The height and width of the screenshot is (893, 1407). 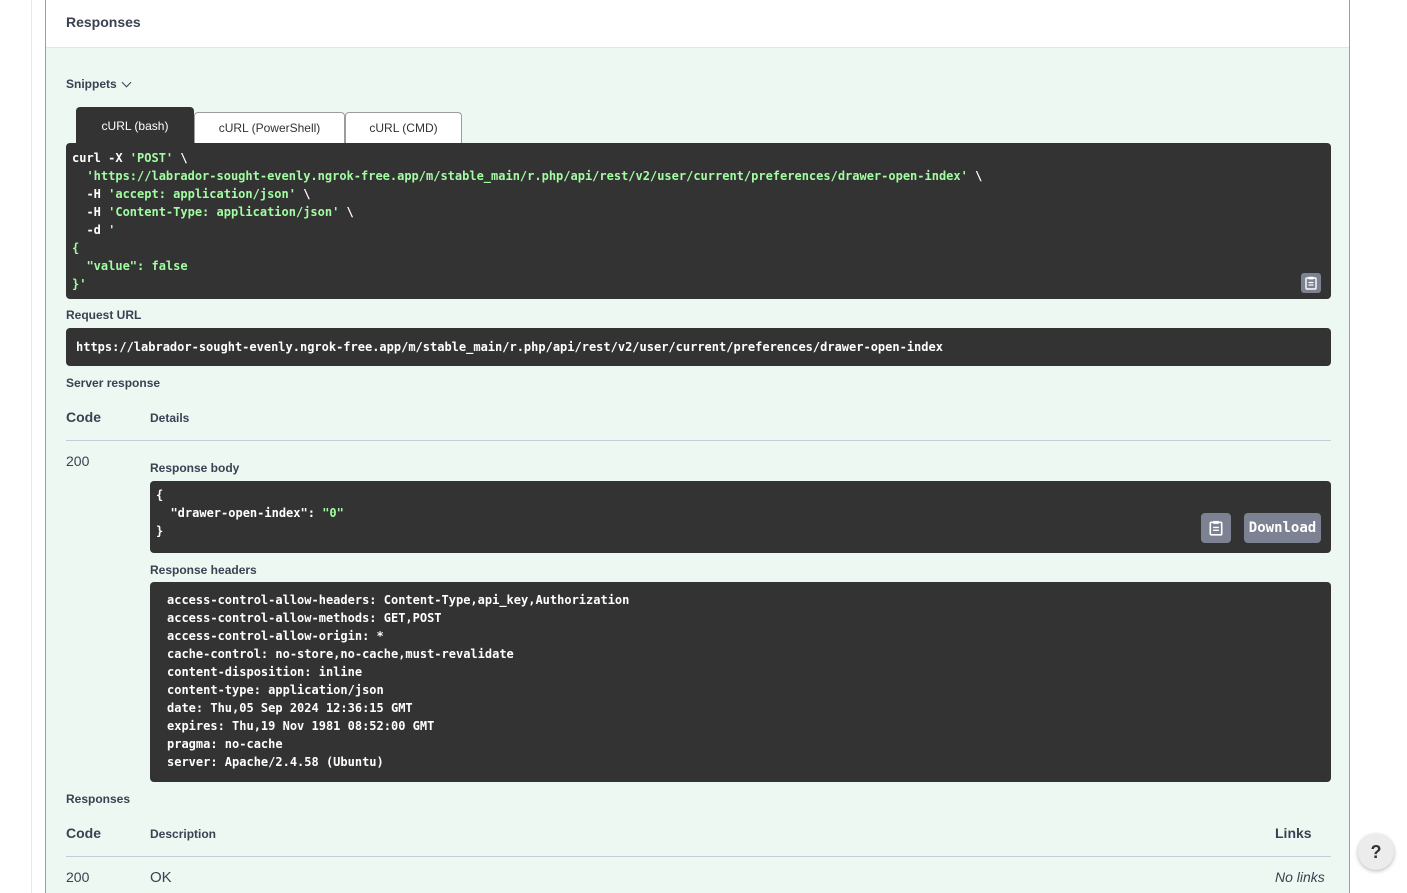 I want to click on responses-description-header: Description, so click(x=183, y=834).